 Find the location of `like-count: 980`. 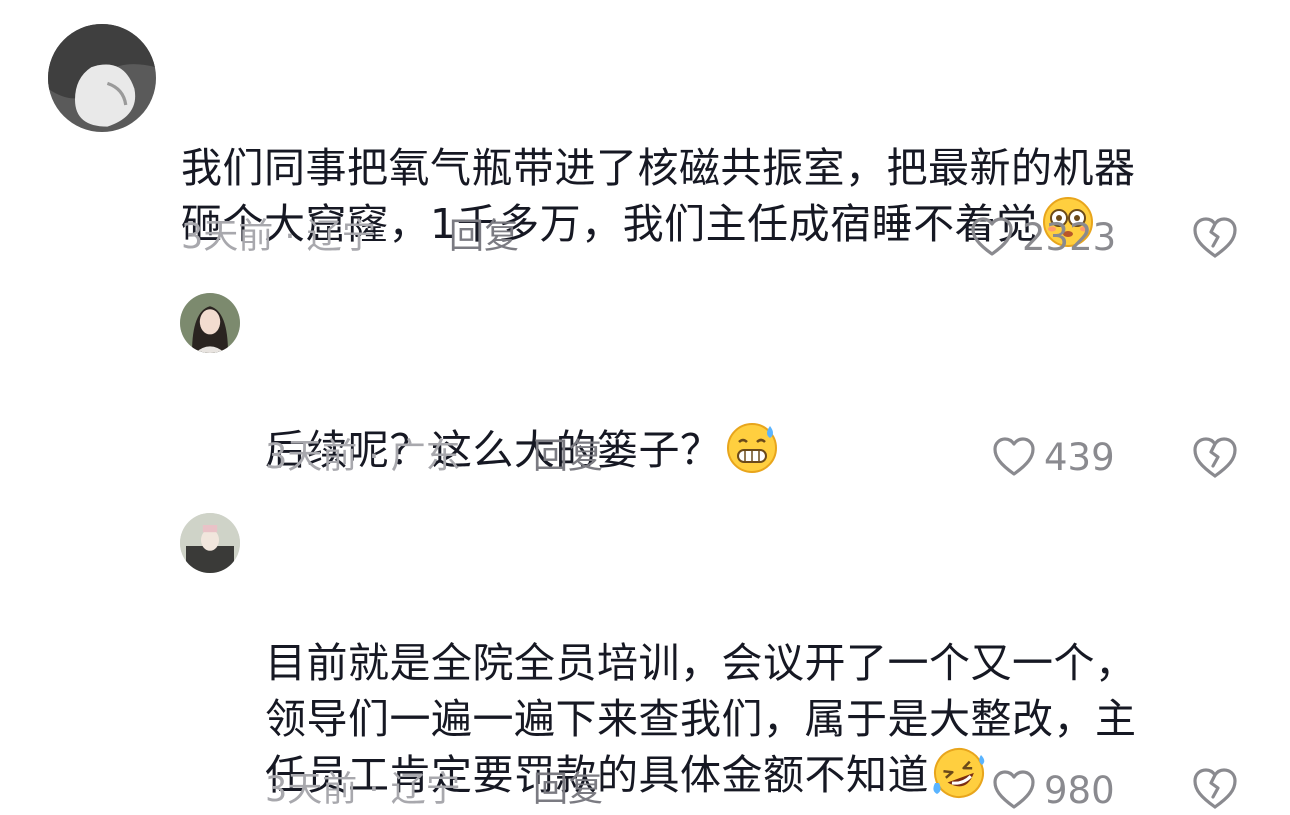

like-count: 980 is located at coordinates (1079, 790).